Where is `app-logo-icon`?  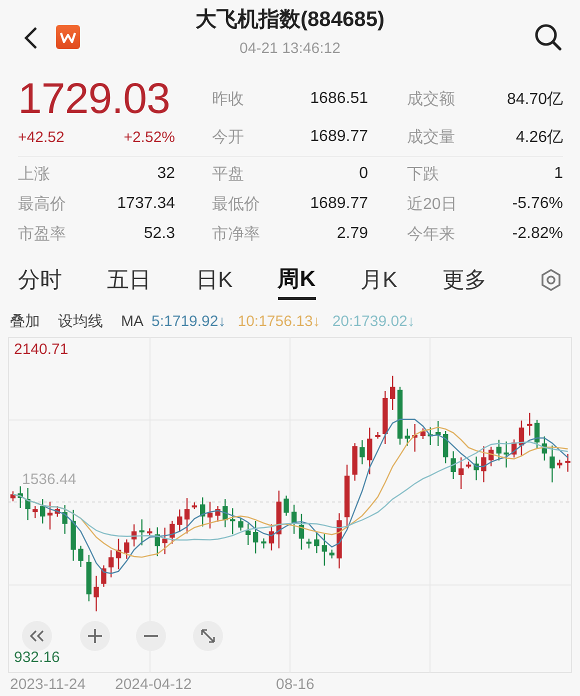 app-logo-icon is located at coordinates (68, 37).